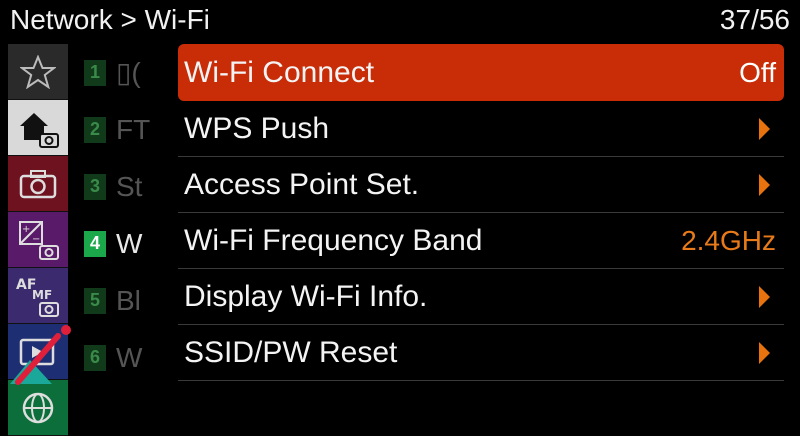  Describe the element at coordinates (333, 240) in the screenshot. I see `menu-item-label: Wi-Fi Frequency Band` at that location.